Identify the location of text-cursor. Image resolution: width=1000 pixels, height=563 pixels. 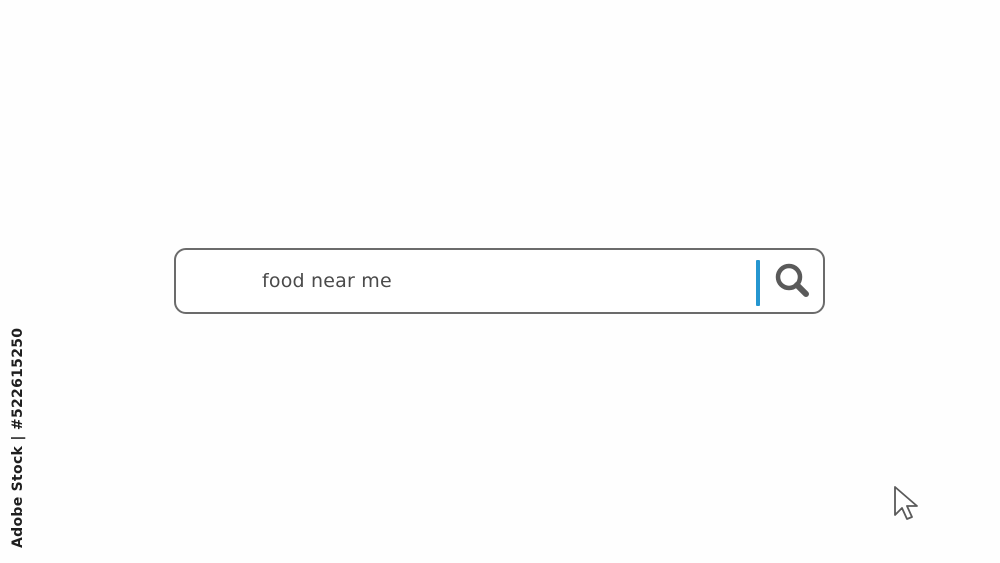
(758, 283).